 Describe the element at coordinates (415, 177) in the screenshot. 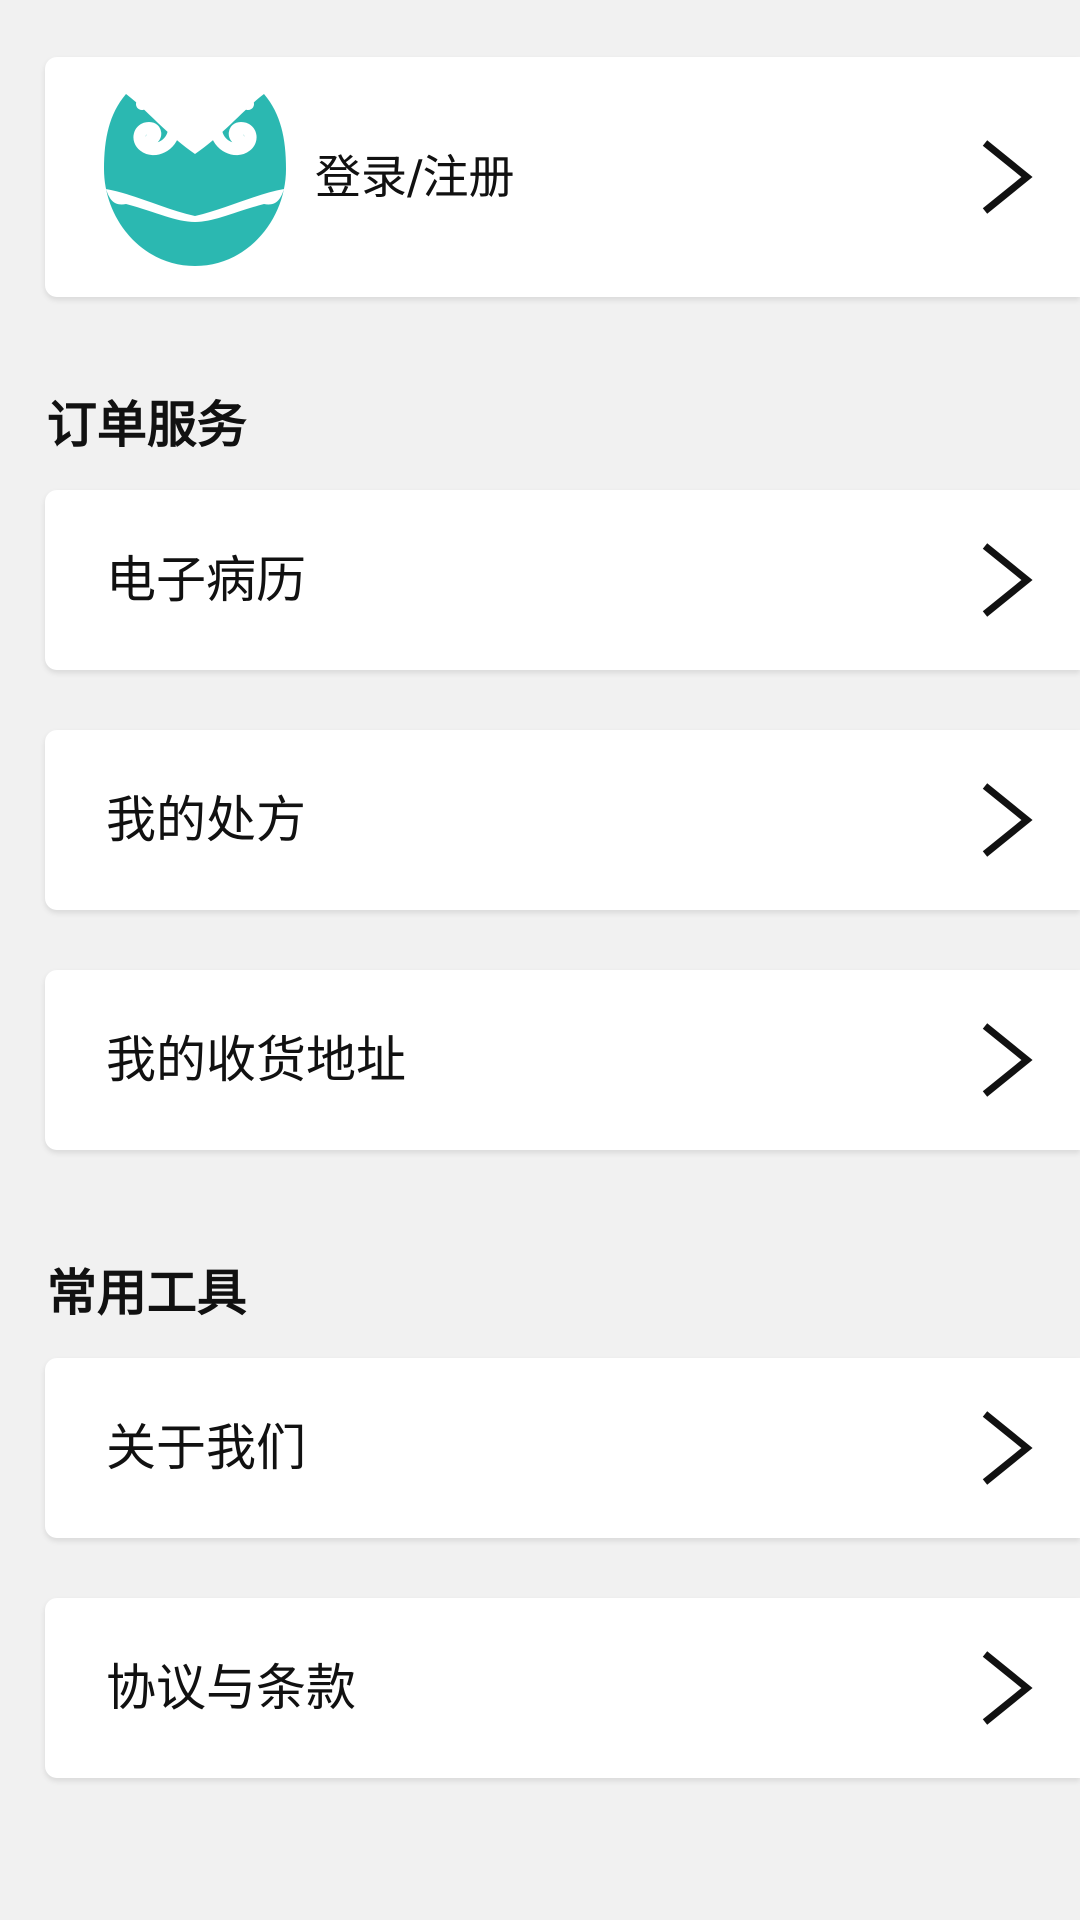

I see `login-register-label: 登录/注册` at that location.